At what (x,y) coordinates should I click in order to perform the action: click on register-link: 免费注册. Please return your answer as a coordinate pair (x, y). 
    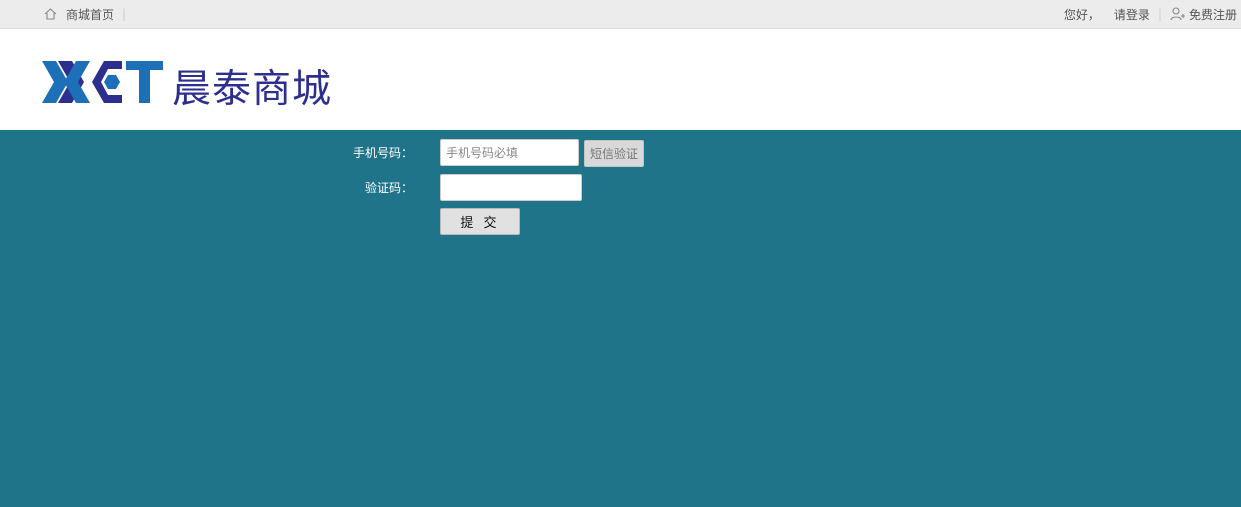
    Looking at the image, I should click on (1213, 14).